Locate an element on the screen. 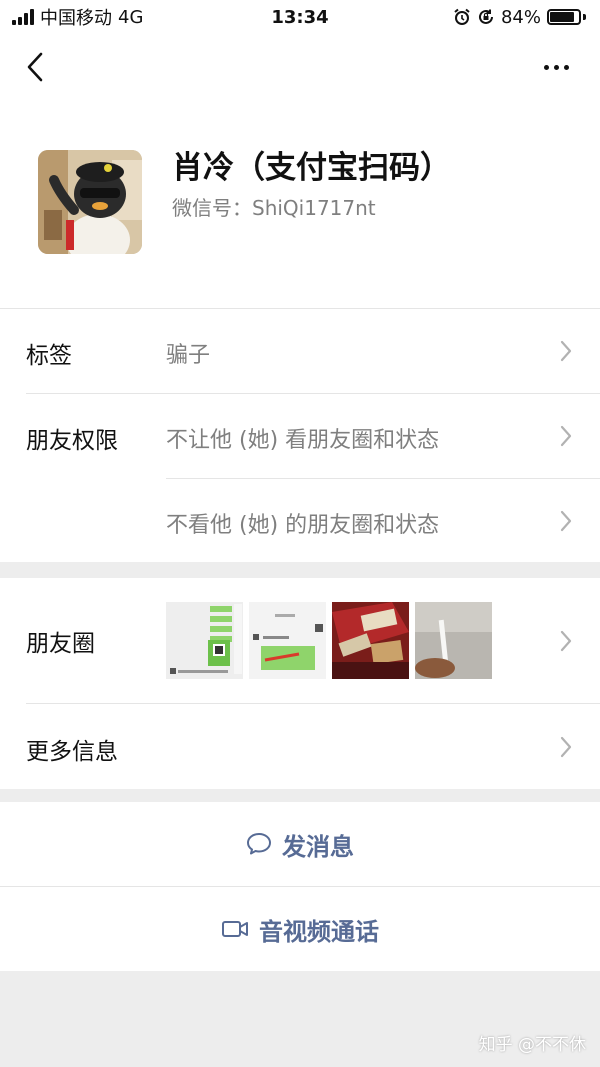 The image size is (600, 1067). wechat-id-line: 微信号：ShiQi1717nt is located at coordinates (274, 206).